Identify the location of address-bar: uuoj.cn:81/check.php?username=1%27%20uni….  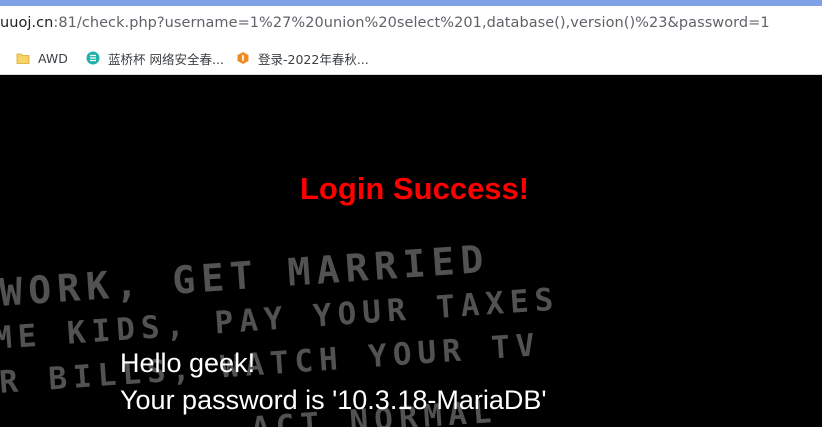
(411, 24).